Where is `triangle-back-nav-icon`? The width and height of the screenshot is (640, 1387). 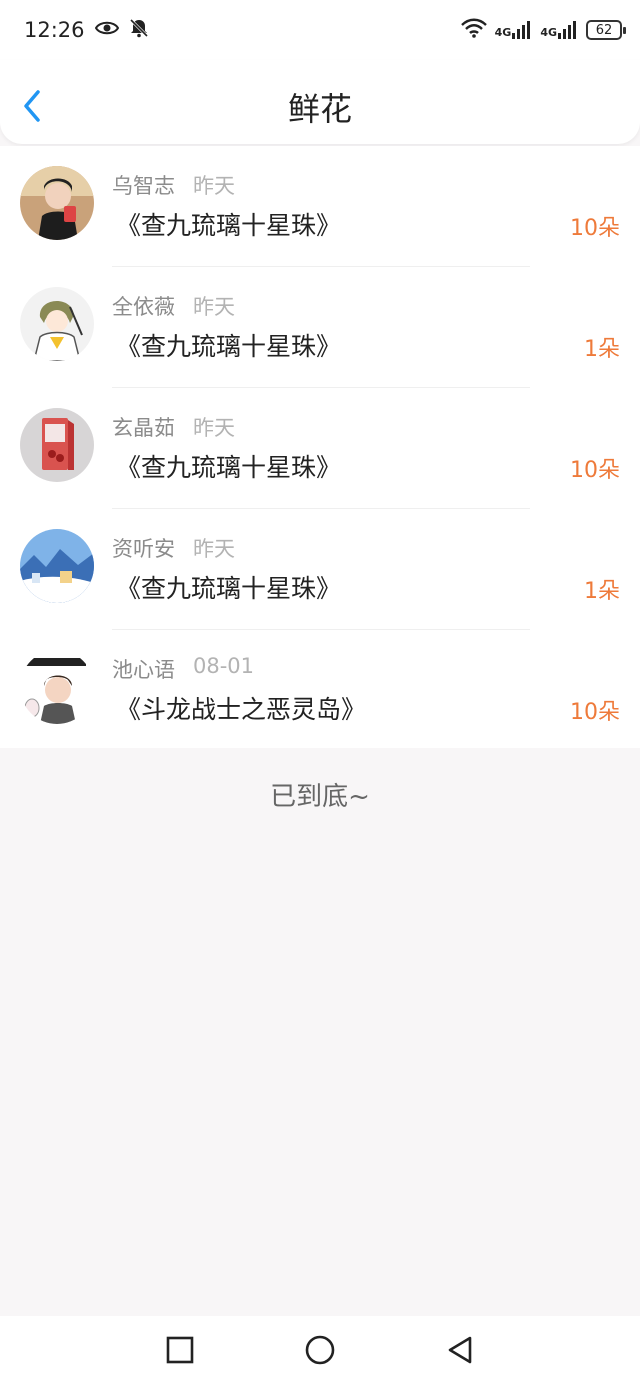 triangle-back-nav-icon is located at coordinates (460, 1352).